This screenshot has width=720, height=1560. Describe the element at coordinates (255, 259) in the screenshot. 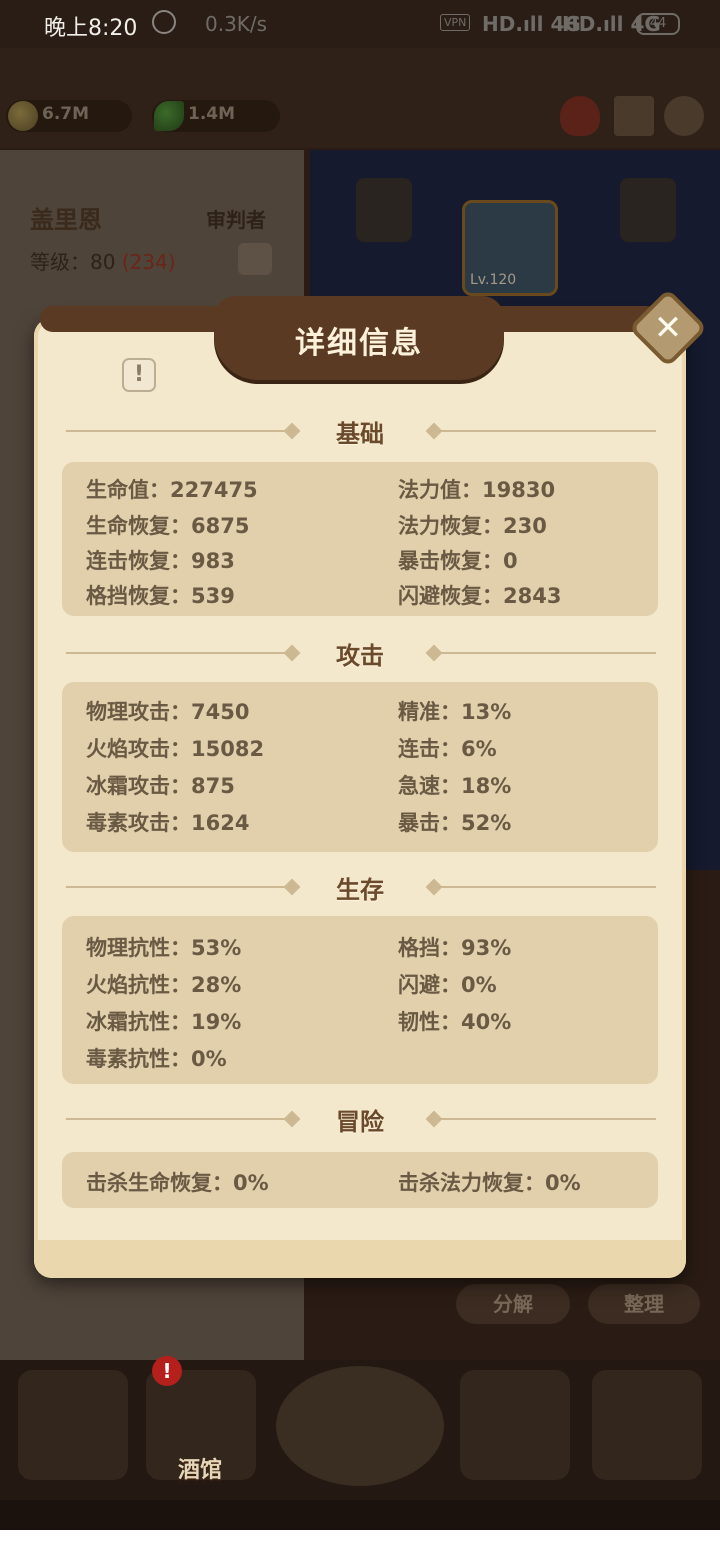

I see `hero-info-button` at that location.